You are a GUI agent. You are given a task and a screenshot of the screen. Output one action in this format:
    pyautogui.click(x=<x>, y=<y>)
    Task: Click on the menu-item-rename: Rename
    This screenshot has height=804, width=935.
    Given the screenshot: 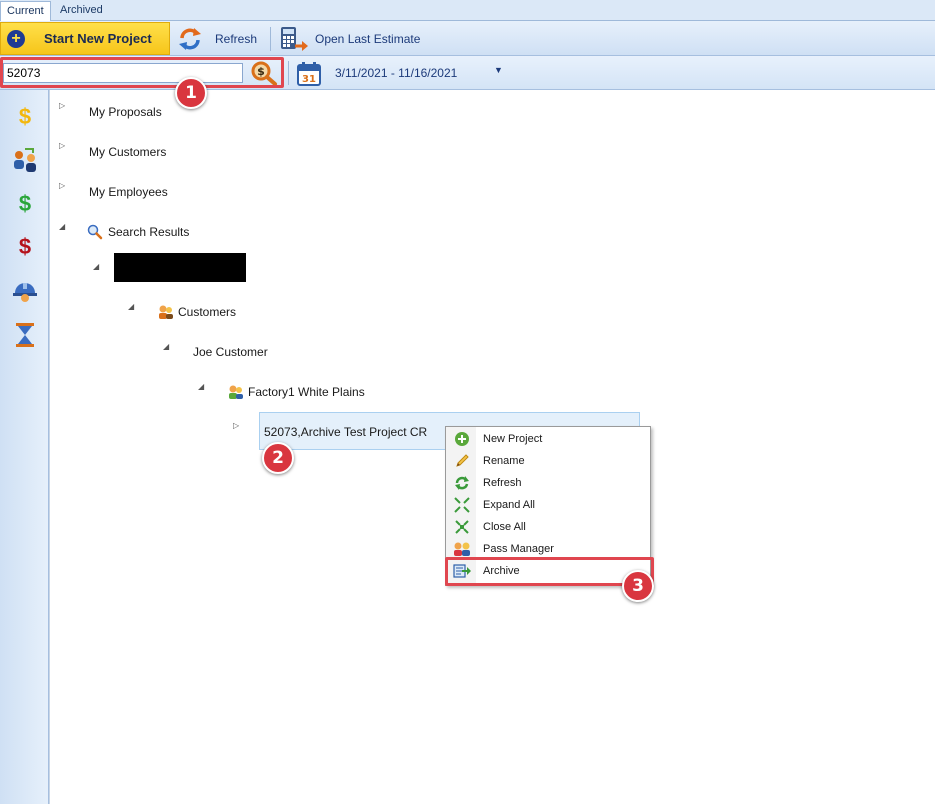 What is the action you would take?
    pyautogui.click(x=548, y=461)
    